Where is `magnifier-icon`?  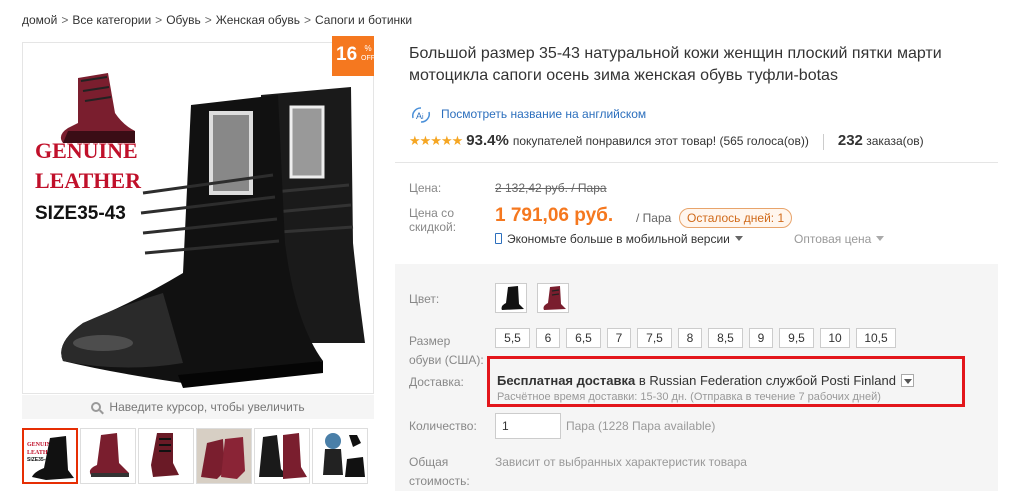
magnifier-icon is located at coordinates (96, 407).